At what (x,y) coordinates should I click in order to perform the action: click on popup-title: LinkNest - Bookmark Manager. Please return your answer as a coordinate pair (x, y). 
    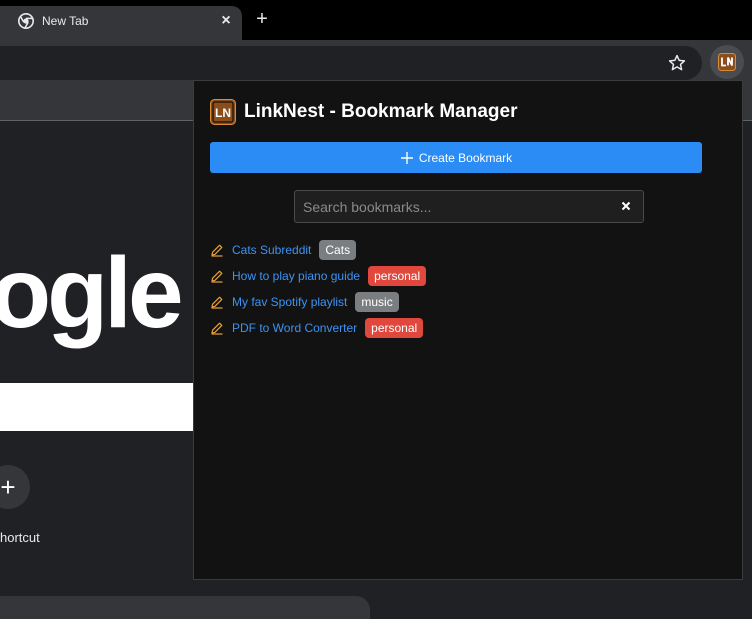
    Looking at the image, I should click on (381, 111).